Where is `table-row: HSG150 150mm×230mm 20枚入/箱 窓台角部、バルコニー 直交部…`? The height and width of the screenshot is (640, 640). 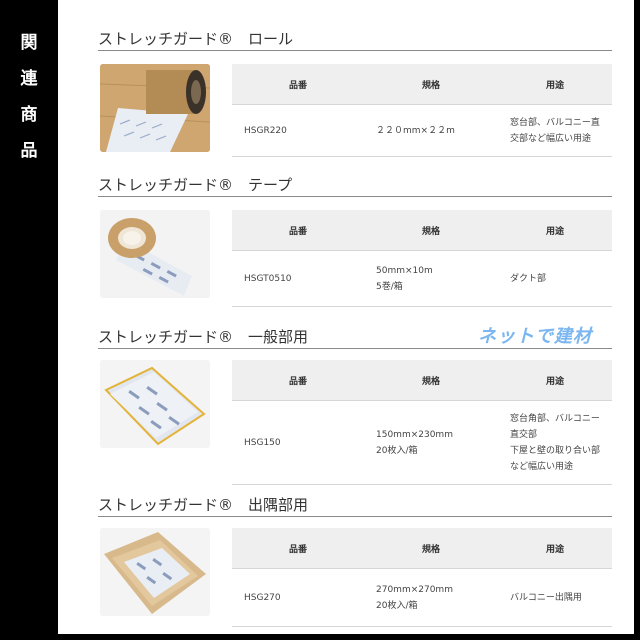 table-row: HSG150 150mm×230mm 20枚入/箱 窓台角部、バルコニー 直交部… is located at coordinates (422, 442).